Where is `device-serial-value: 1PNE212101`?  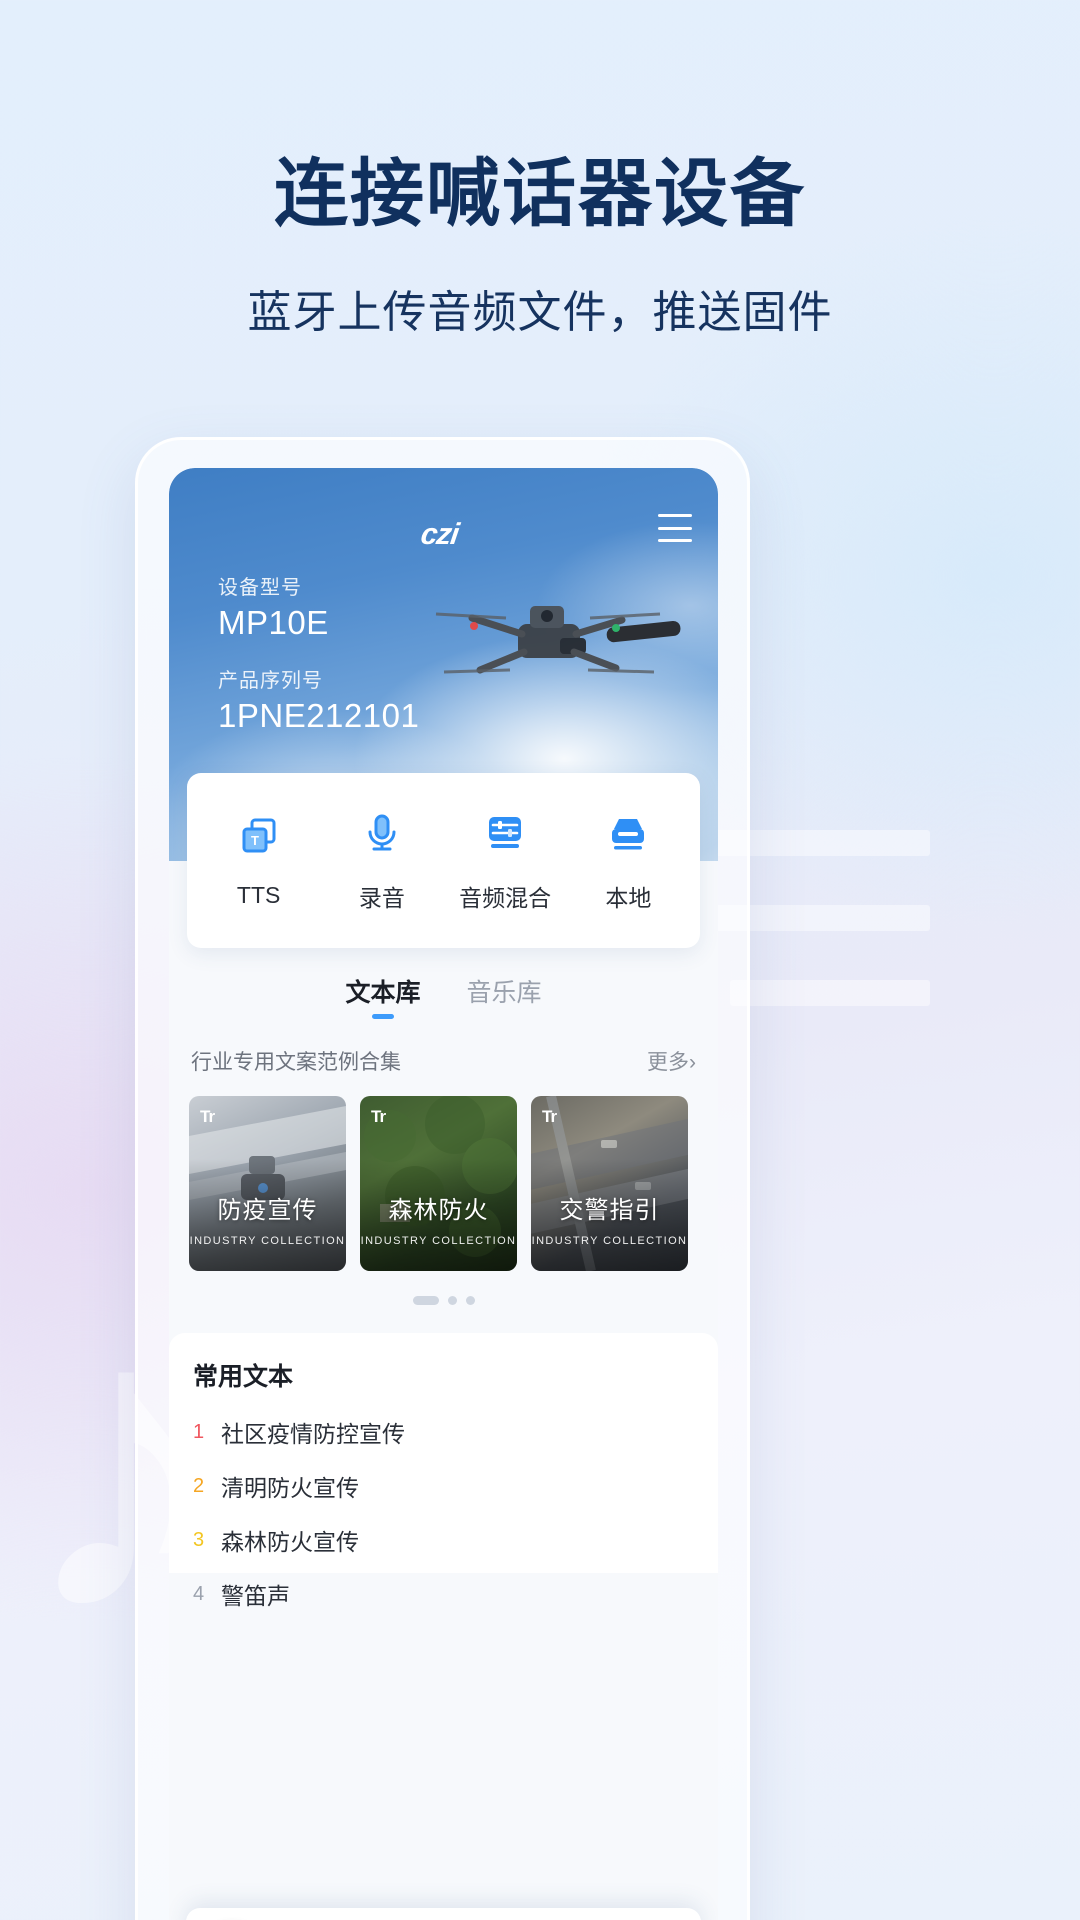
device-serial-value: 1PNE212101 is located at coordinates (319, 715).